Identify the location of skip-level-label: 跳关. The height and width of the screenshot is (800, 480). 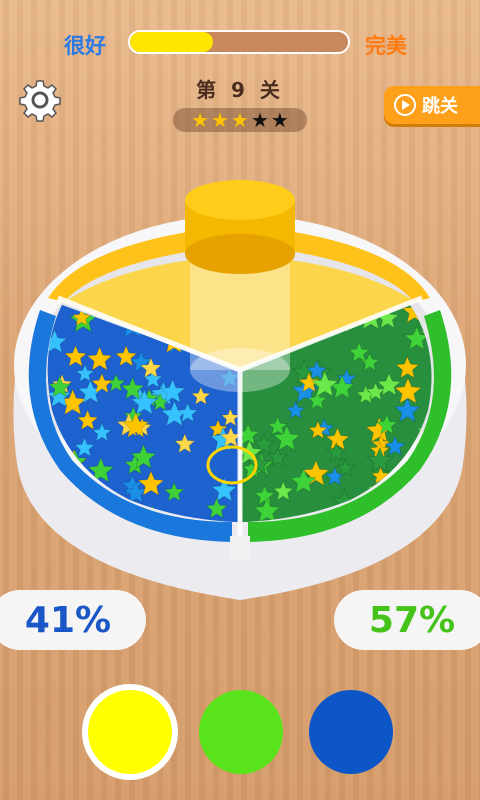
(440, 106).